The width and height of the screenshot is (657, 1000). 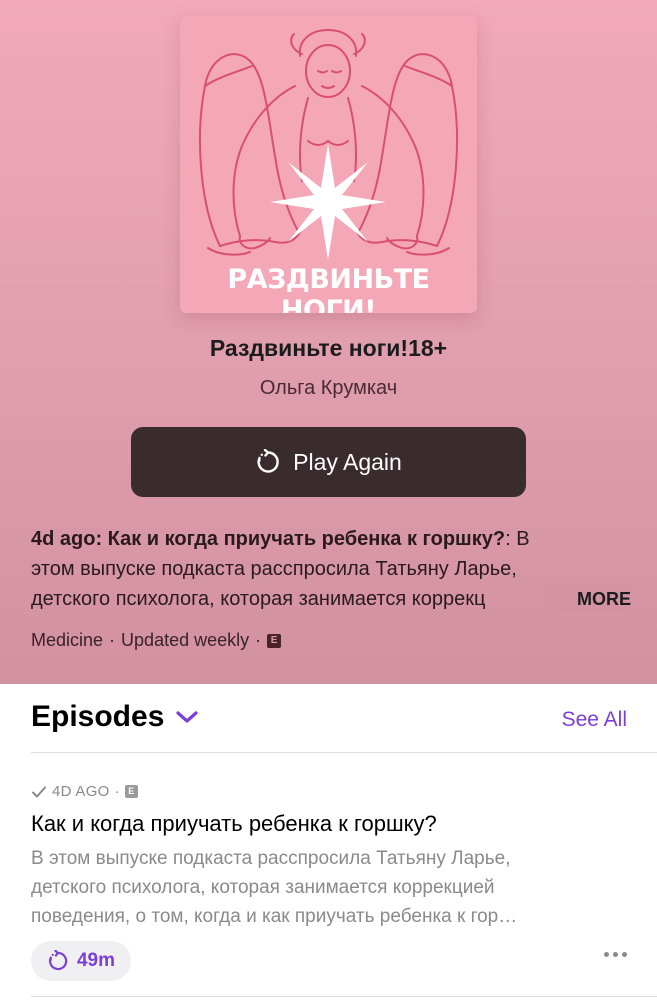 I want to click on checkmark-icon, so click(x=39, y=791).